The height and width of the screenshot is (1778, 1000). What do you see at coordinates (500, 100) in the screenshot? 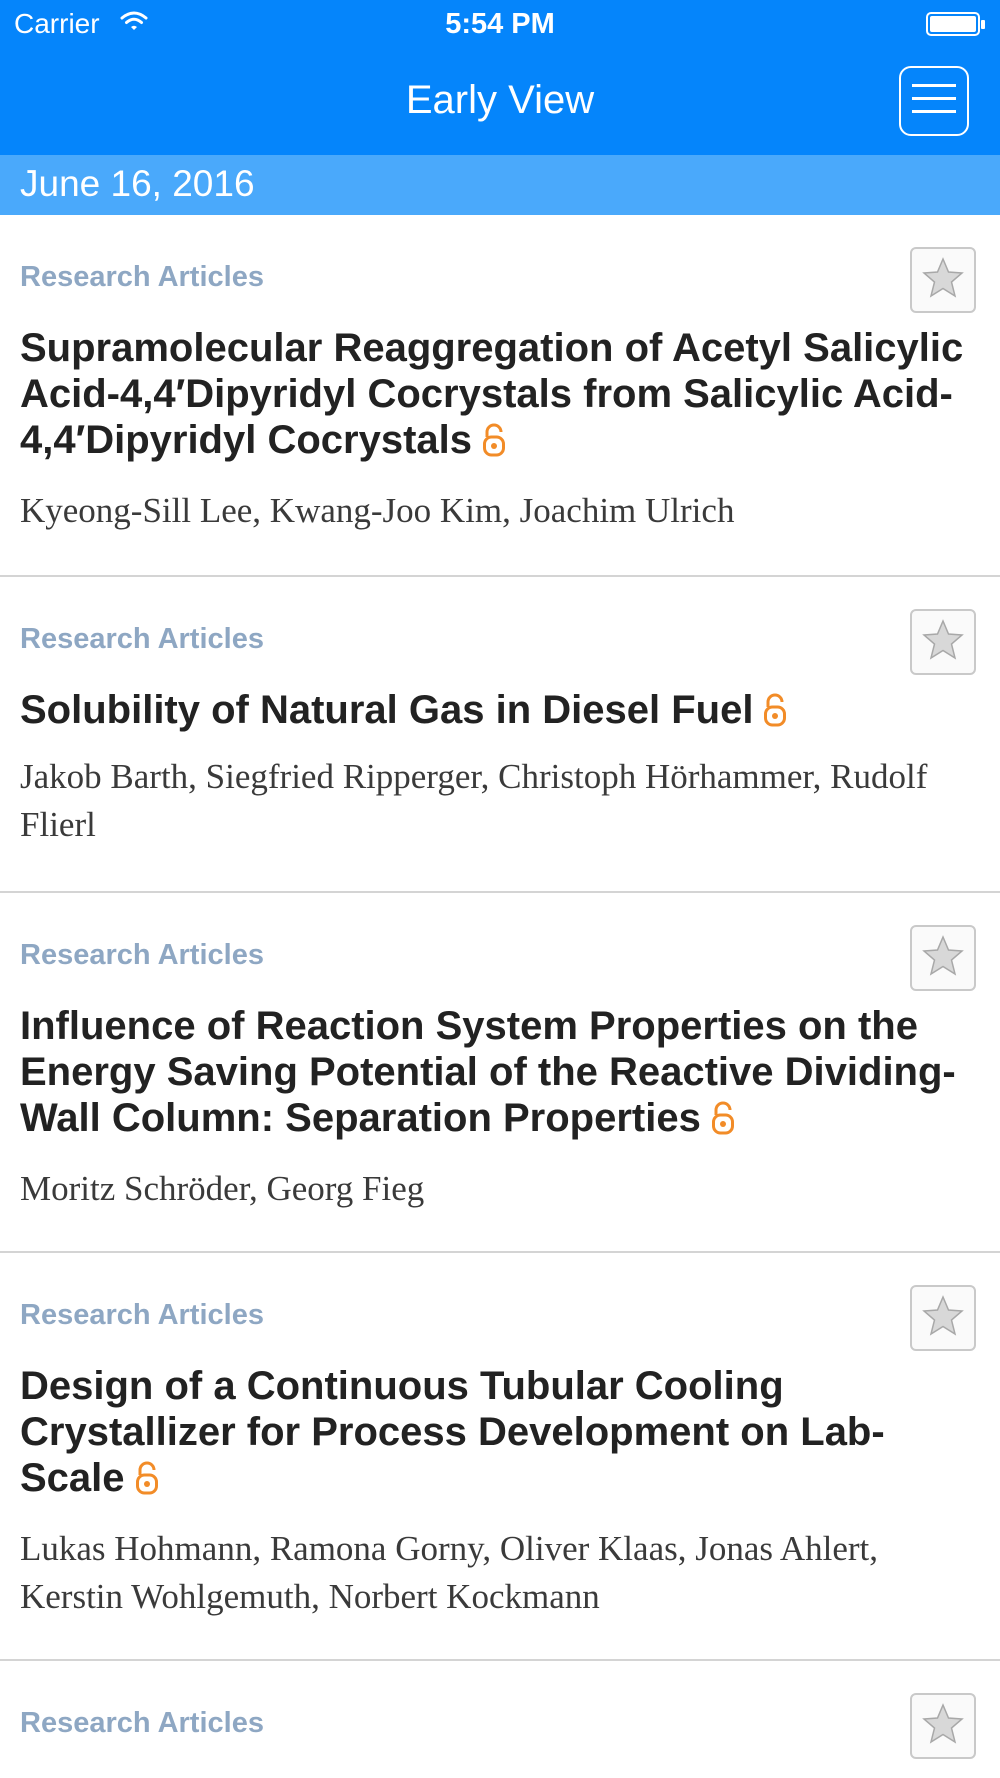
I see `page-title: Early View` at bounding box center [500, 100].